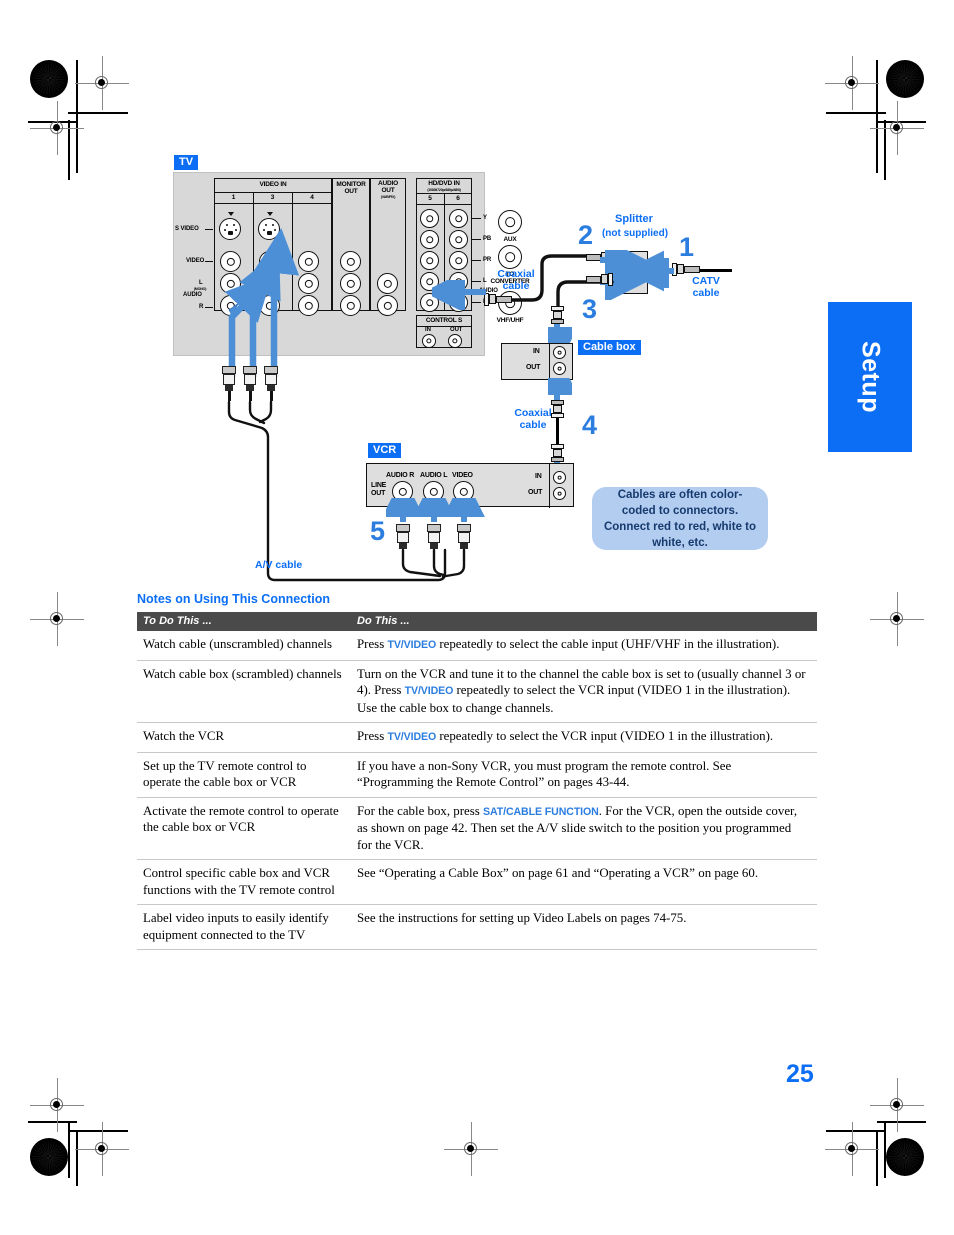 The image size is (954, 1235). Describe the element at coordinates (379, 489) in the screenshot. I see `vcr-line-out-label: LINE OUT` at that location.